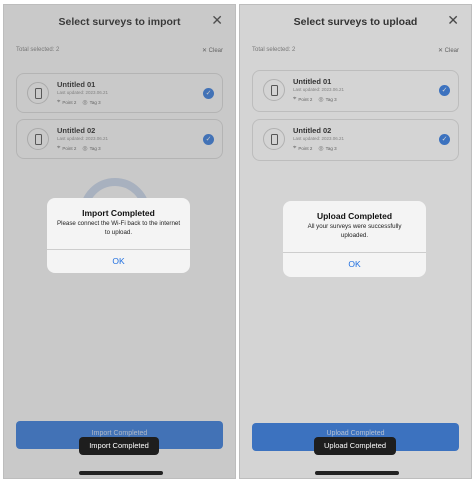  I want to click on alert-title: Import Completed, so click(118, 213).